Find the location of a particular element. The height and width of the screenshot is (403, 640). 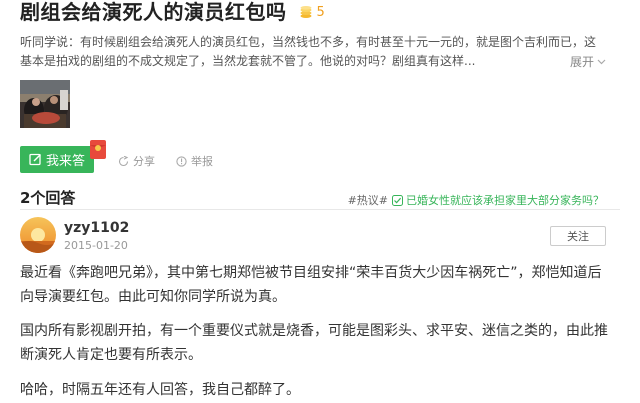

hot-topic-link: 已婚女性就应该承担家里大部分家务吗？ is located at coordinates (505, 200).